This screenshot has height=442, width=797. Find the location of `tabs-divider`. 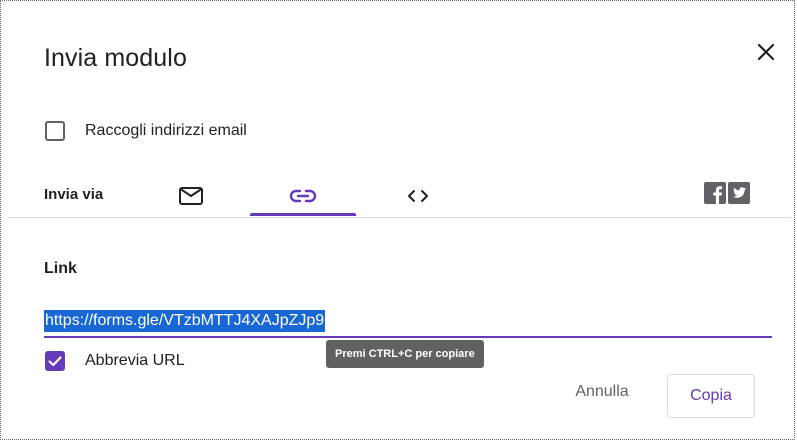

tabs-divider is located at coordinates (399, 217).